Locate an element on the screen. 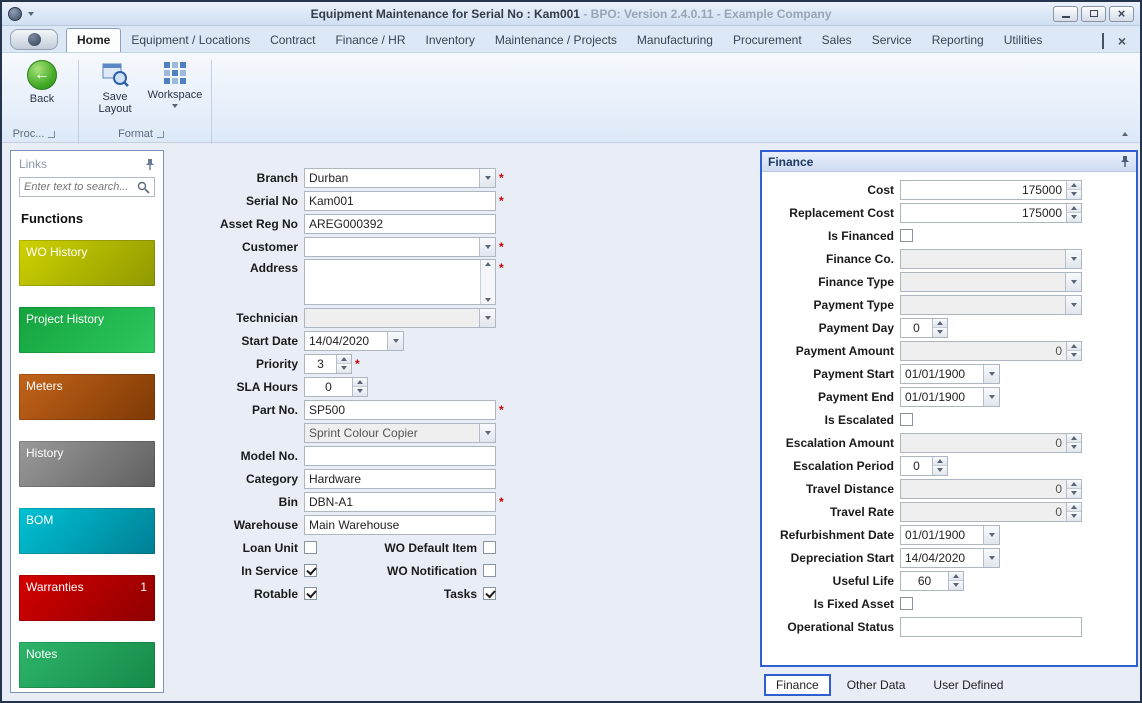 Image resolution: width=1142 pixels, height=703 pixels. address-input is located at coordinates (400, 282).